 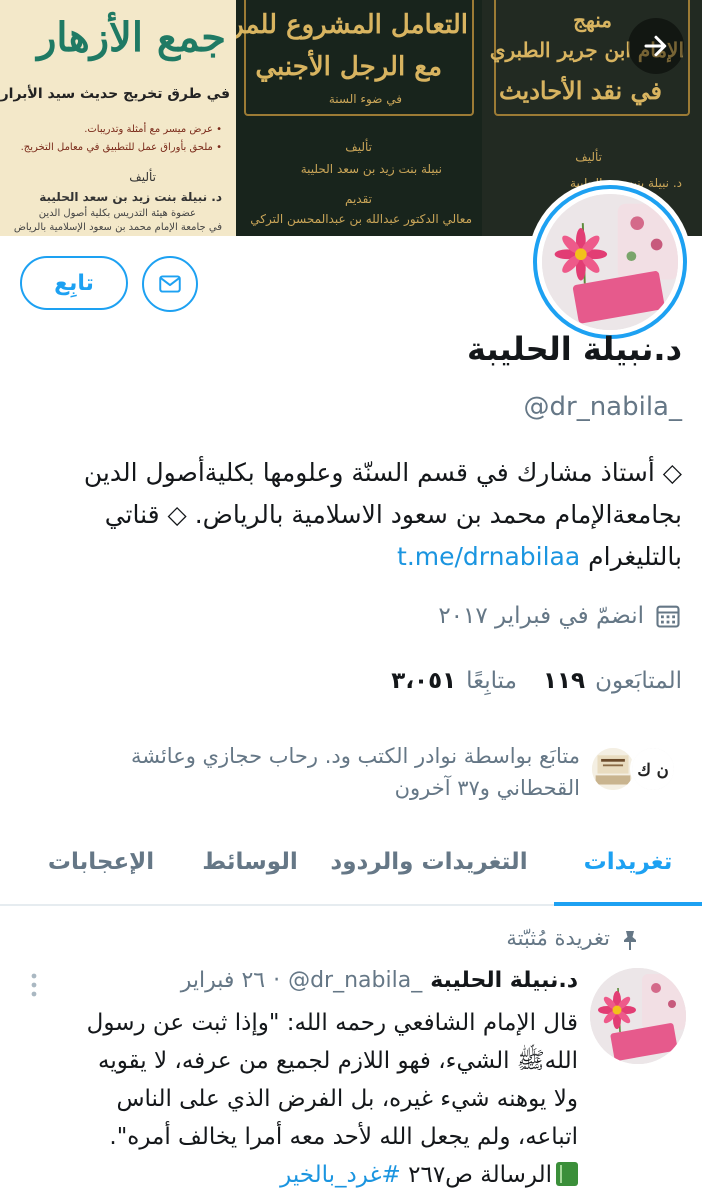 What do you see at coordinates (610, 262) in the screenshot?
I see `profile-avatar` at bounding box center [610, 262].